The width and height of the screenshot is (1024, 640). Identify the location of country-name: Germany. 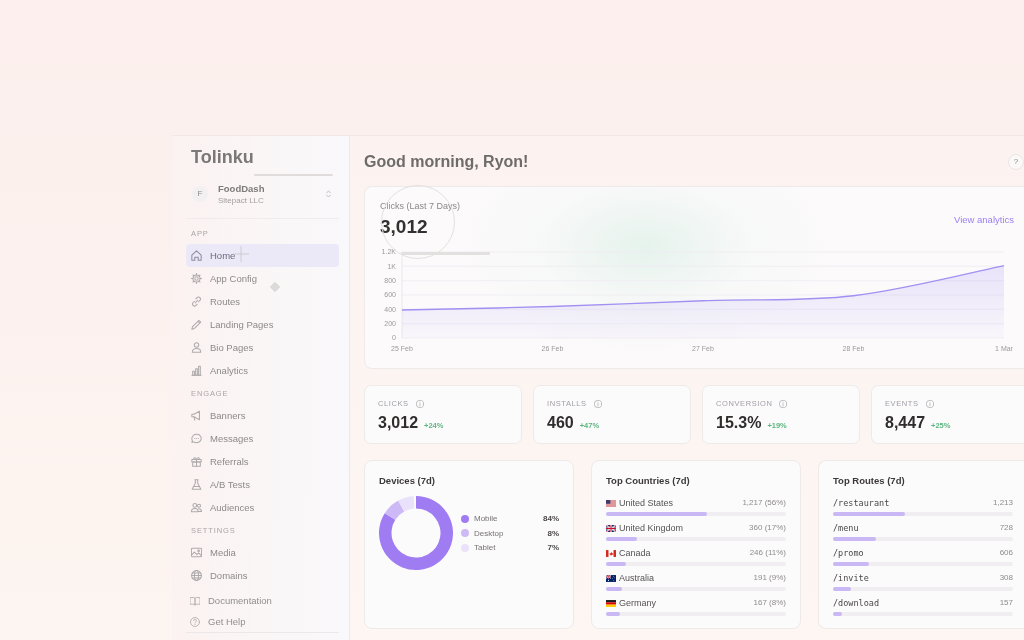
(637, 603).